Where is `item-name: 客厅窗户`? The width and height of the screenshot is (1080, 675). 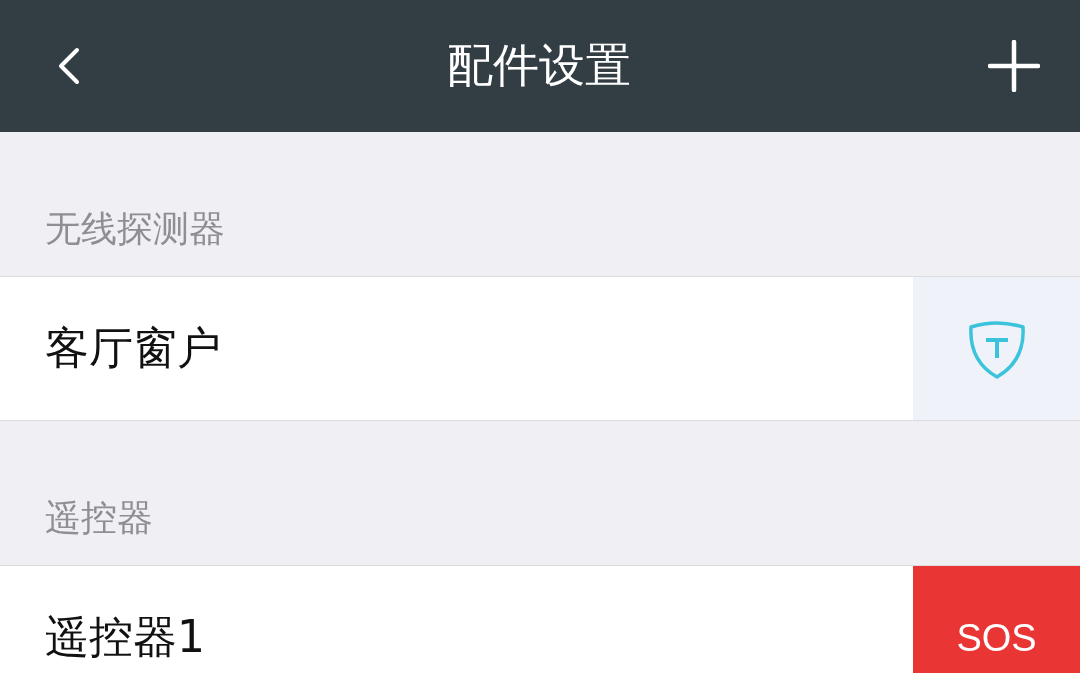
item-name: 客厅窗户 is located at coordinates (133, 348).